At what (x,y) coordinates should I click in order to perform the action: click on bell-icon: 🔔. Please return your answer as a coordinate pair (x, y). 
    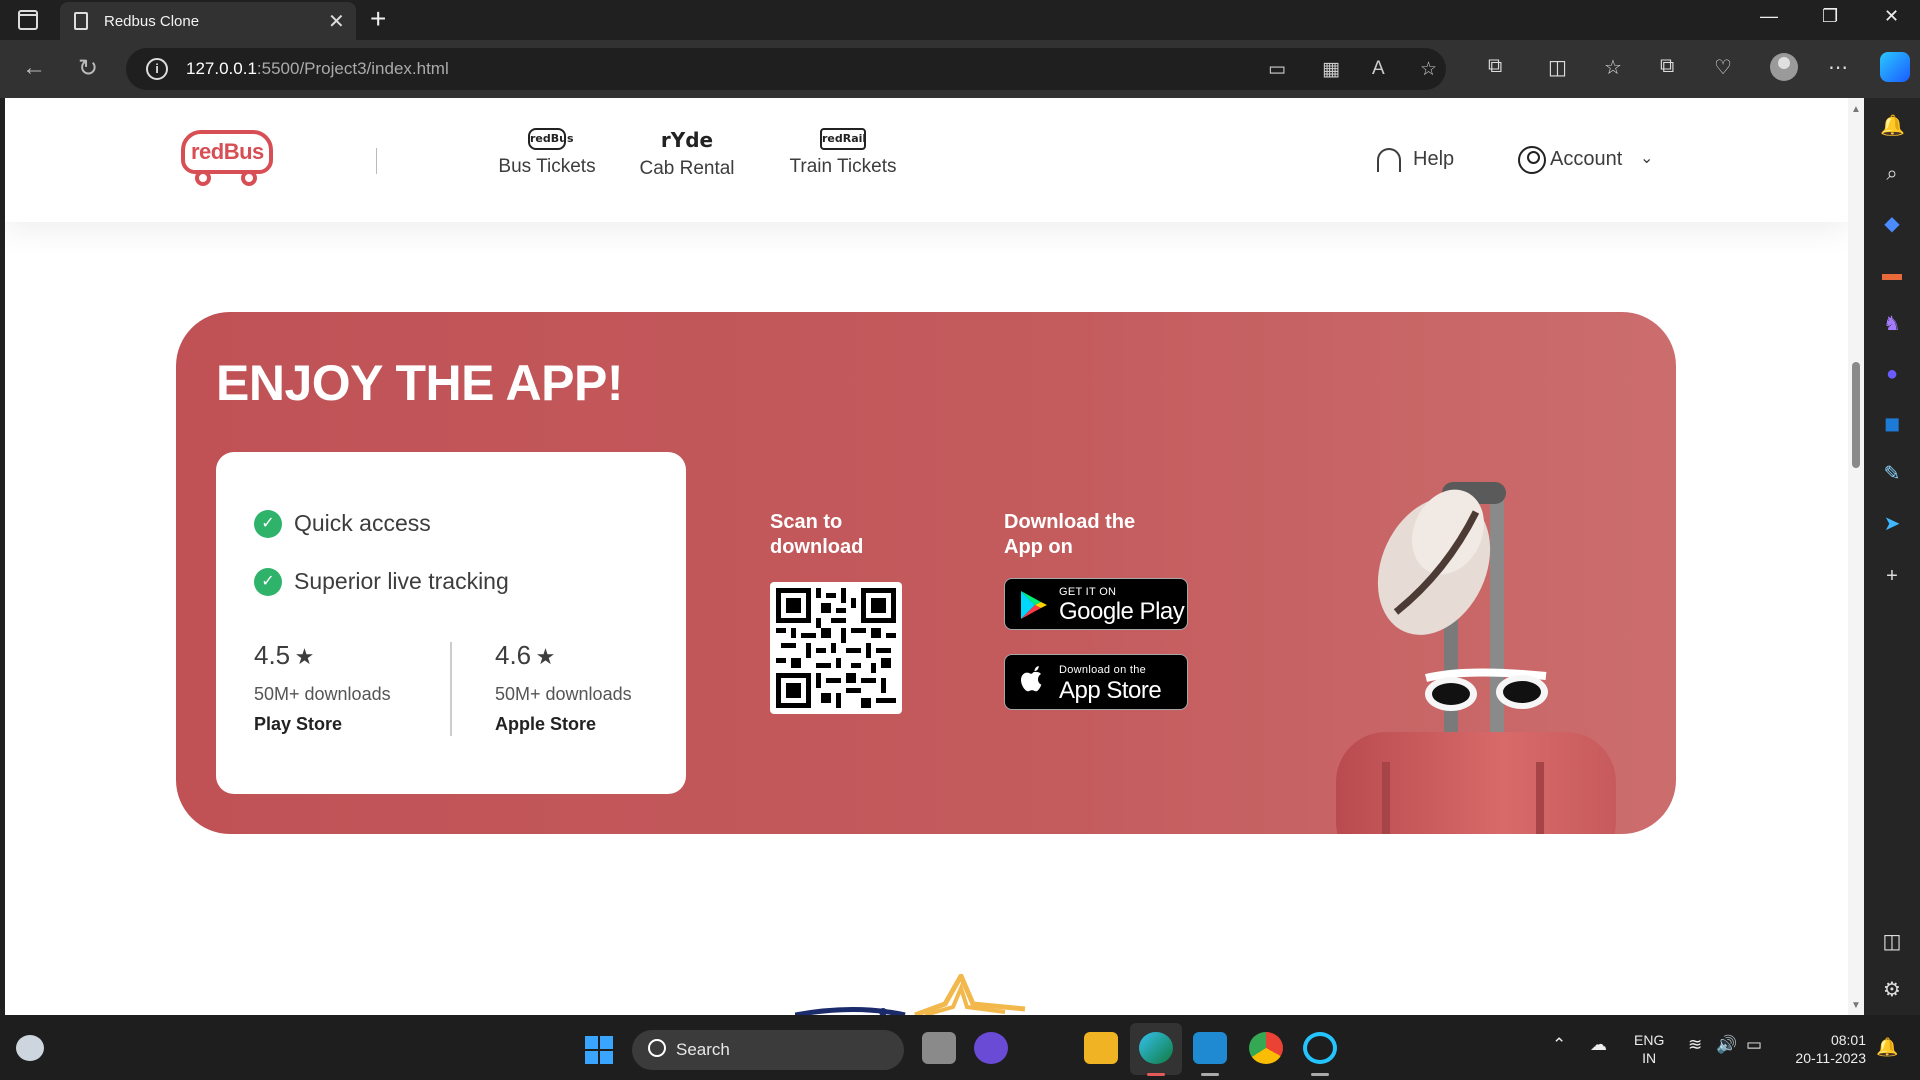
    Looking at the image, I should click on (1892, 126).